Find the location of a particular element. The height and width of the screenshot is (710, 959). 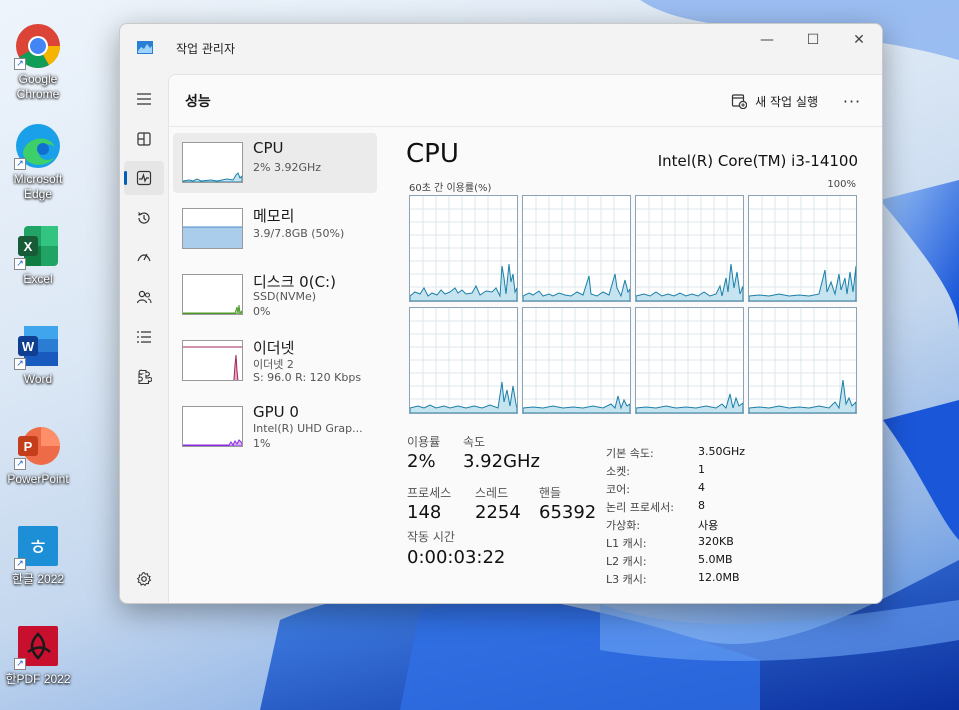

resource-sub: SSD(NVMe) is located at coordinates (285, 296).